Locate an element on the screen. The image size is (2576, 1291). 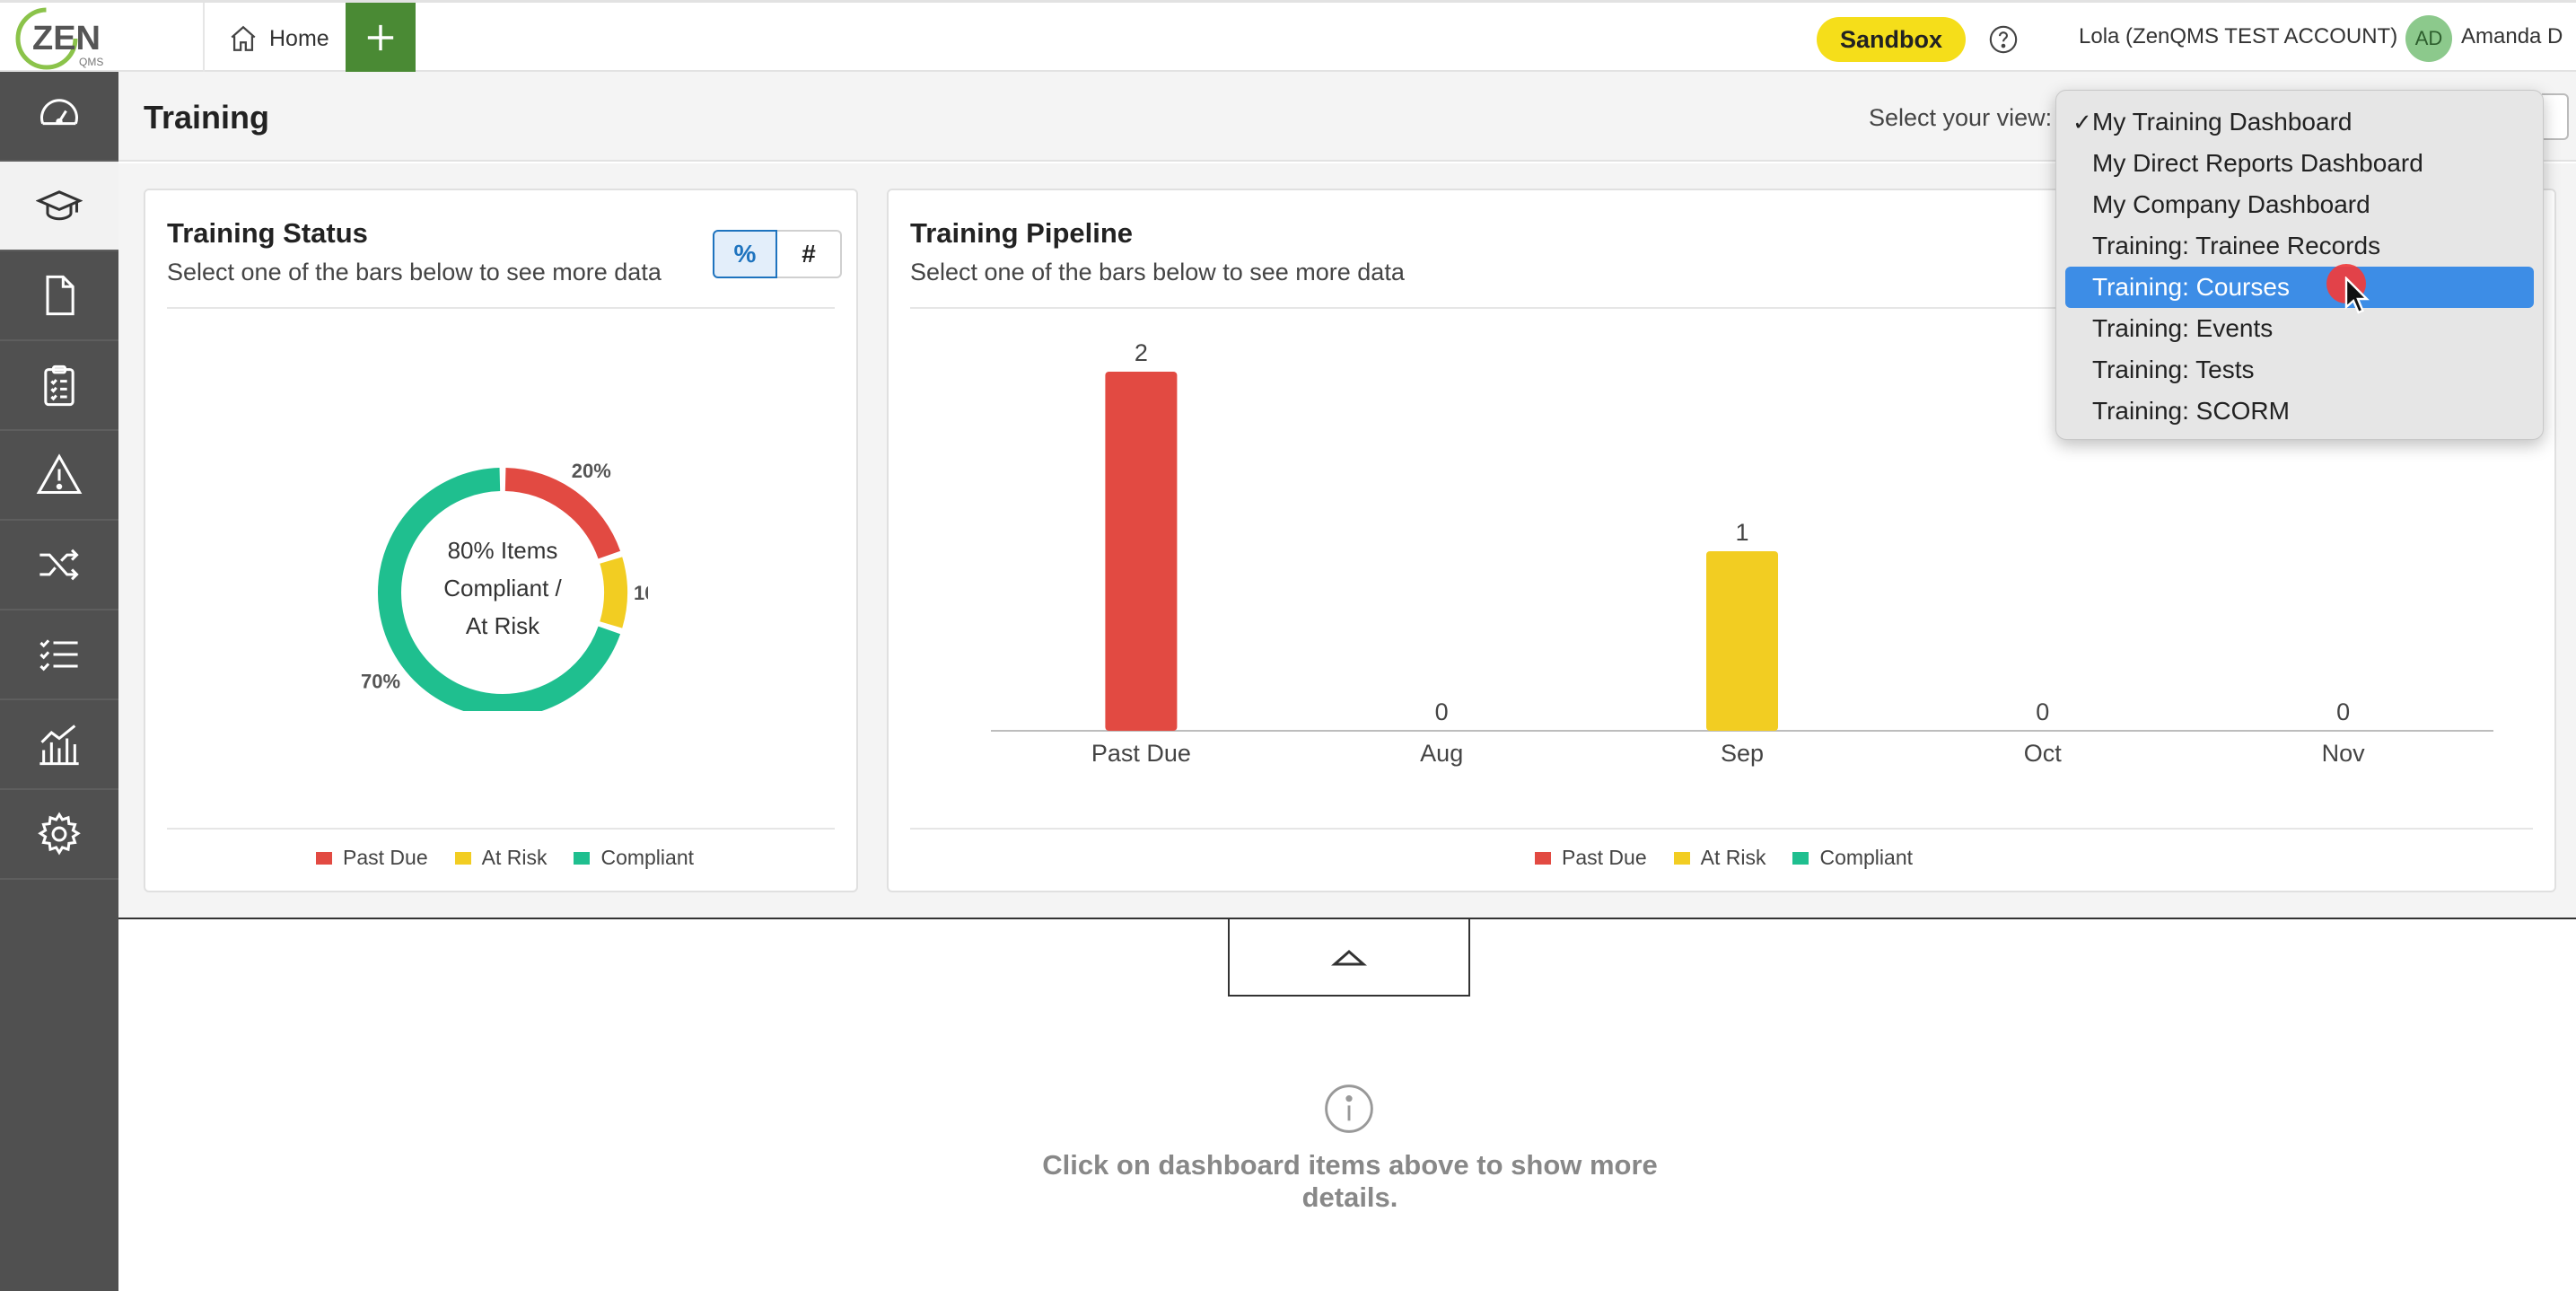
view-option-courses: Training: Courses is located at coordinates (2299, 287).